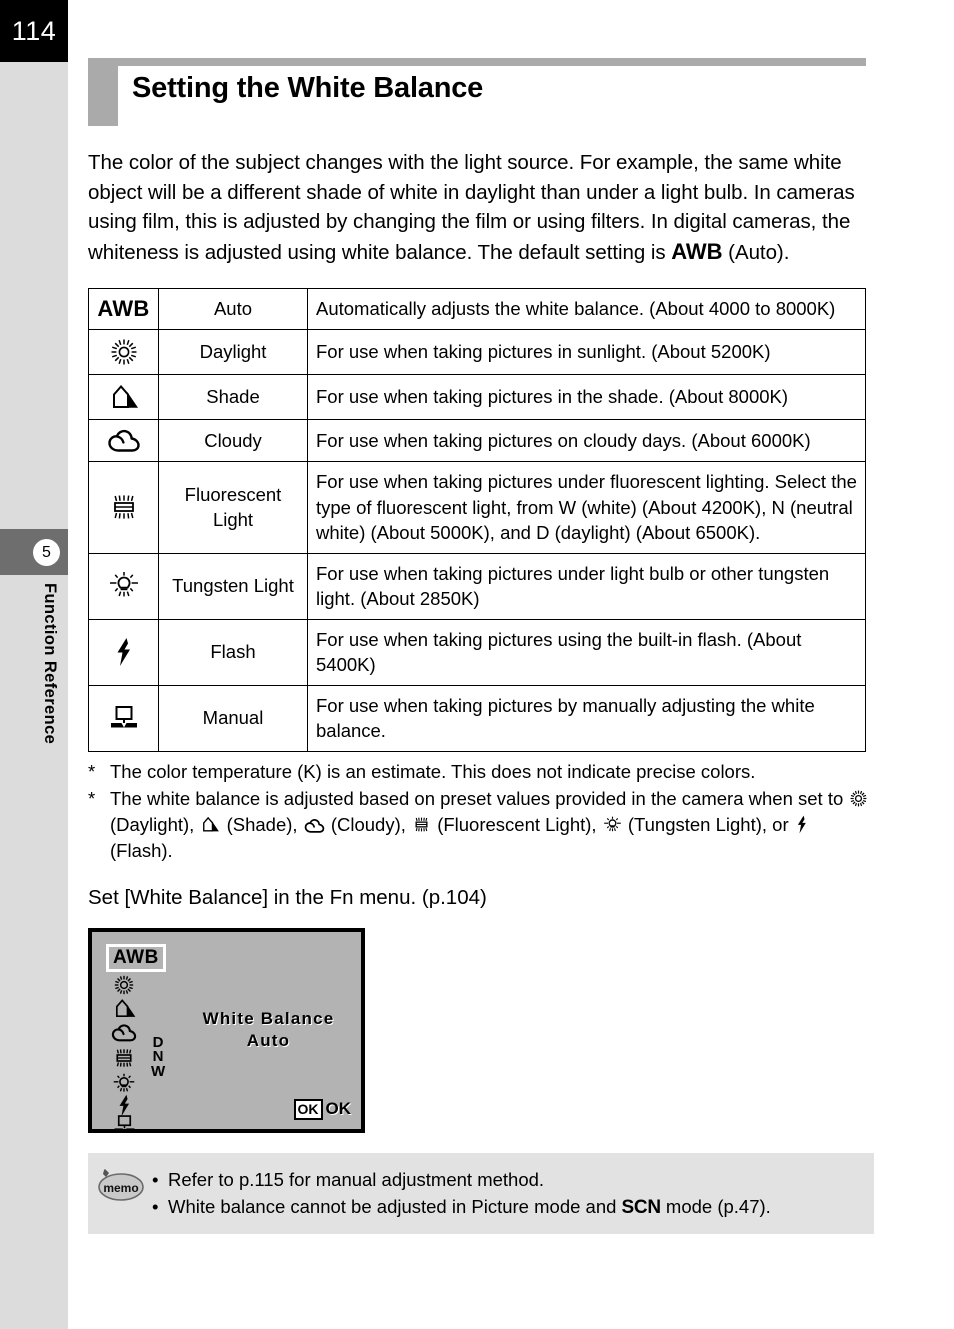  I want to click on footnote-cloudy-label: (Cloudy),, so click(371, 824).